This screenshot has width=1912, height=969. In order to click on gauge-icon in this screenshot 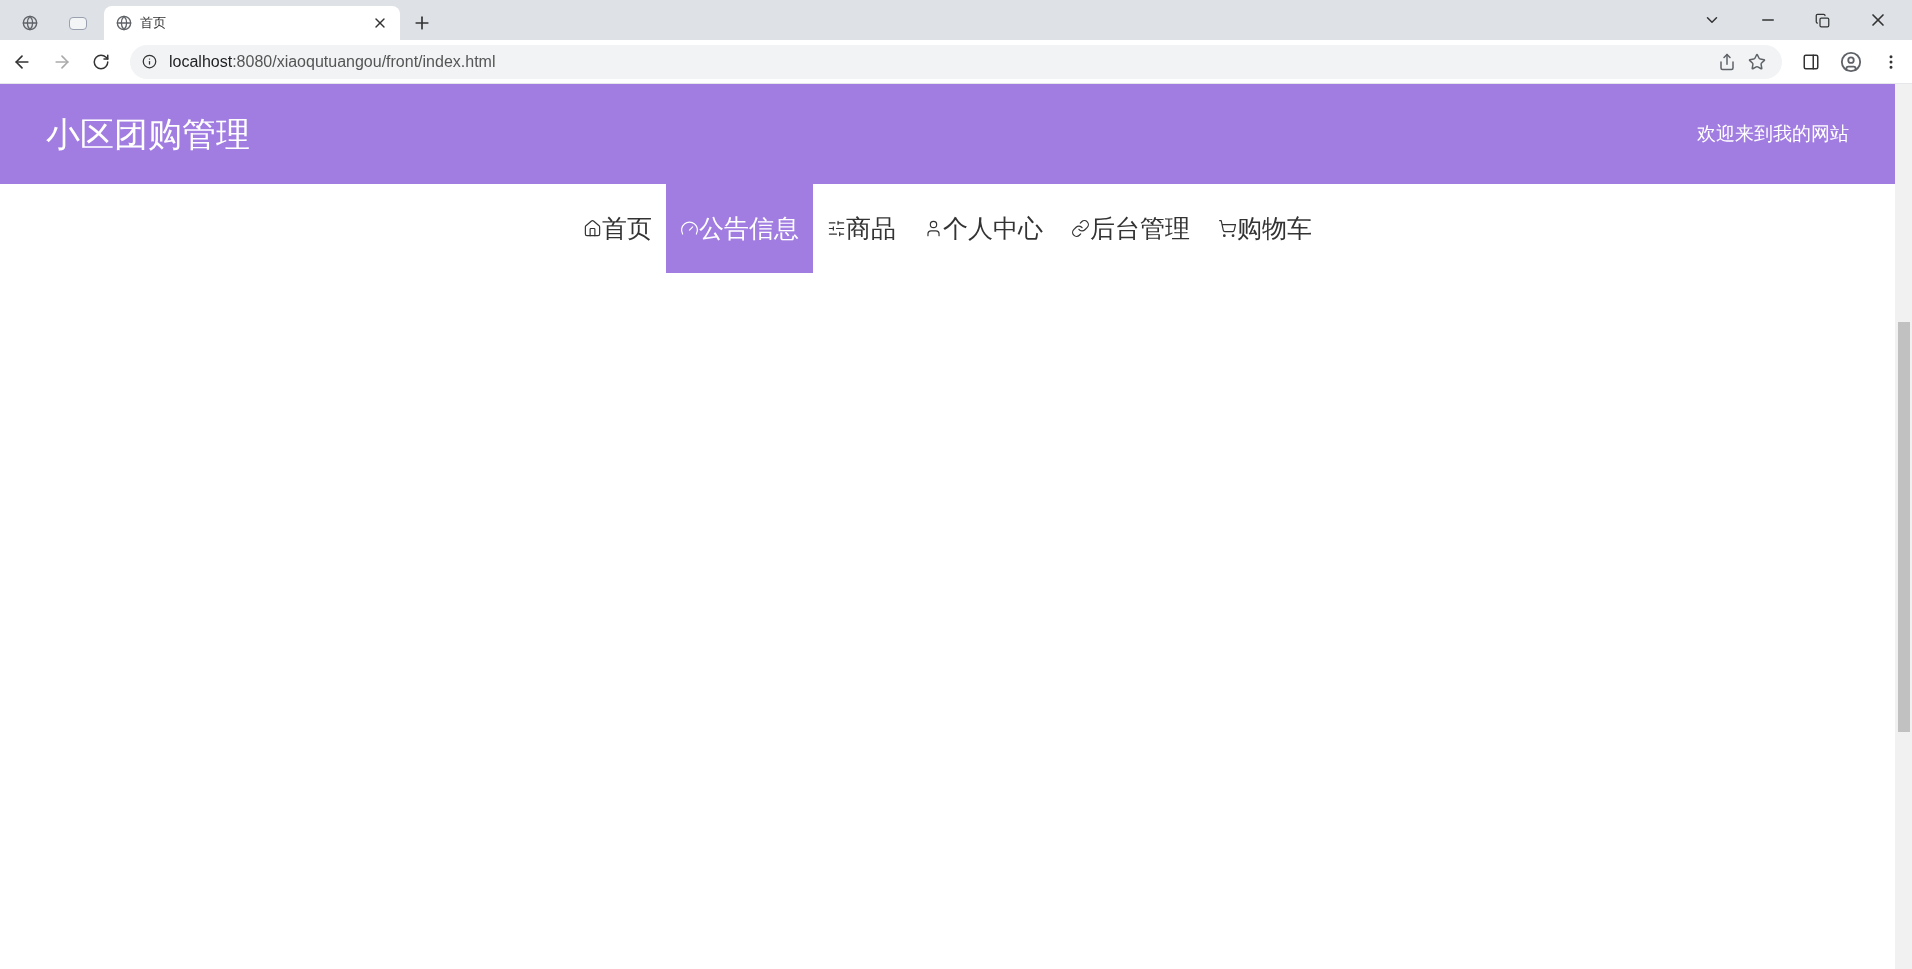, I will do `click(689, 228)`.